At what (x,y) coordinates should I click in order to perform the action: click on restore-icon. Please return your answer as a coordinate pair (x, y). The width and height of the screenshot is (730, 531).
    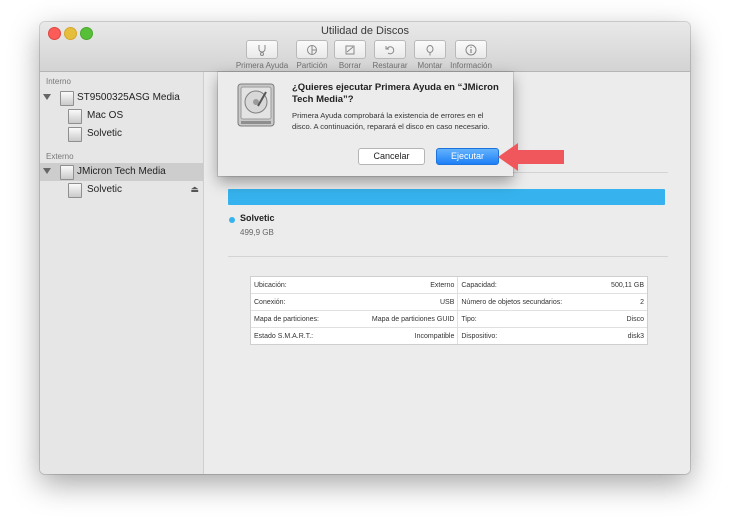
    Looking at the image, I should click on (390, 49).